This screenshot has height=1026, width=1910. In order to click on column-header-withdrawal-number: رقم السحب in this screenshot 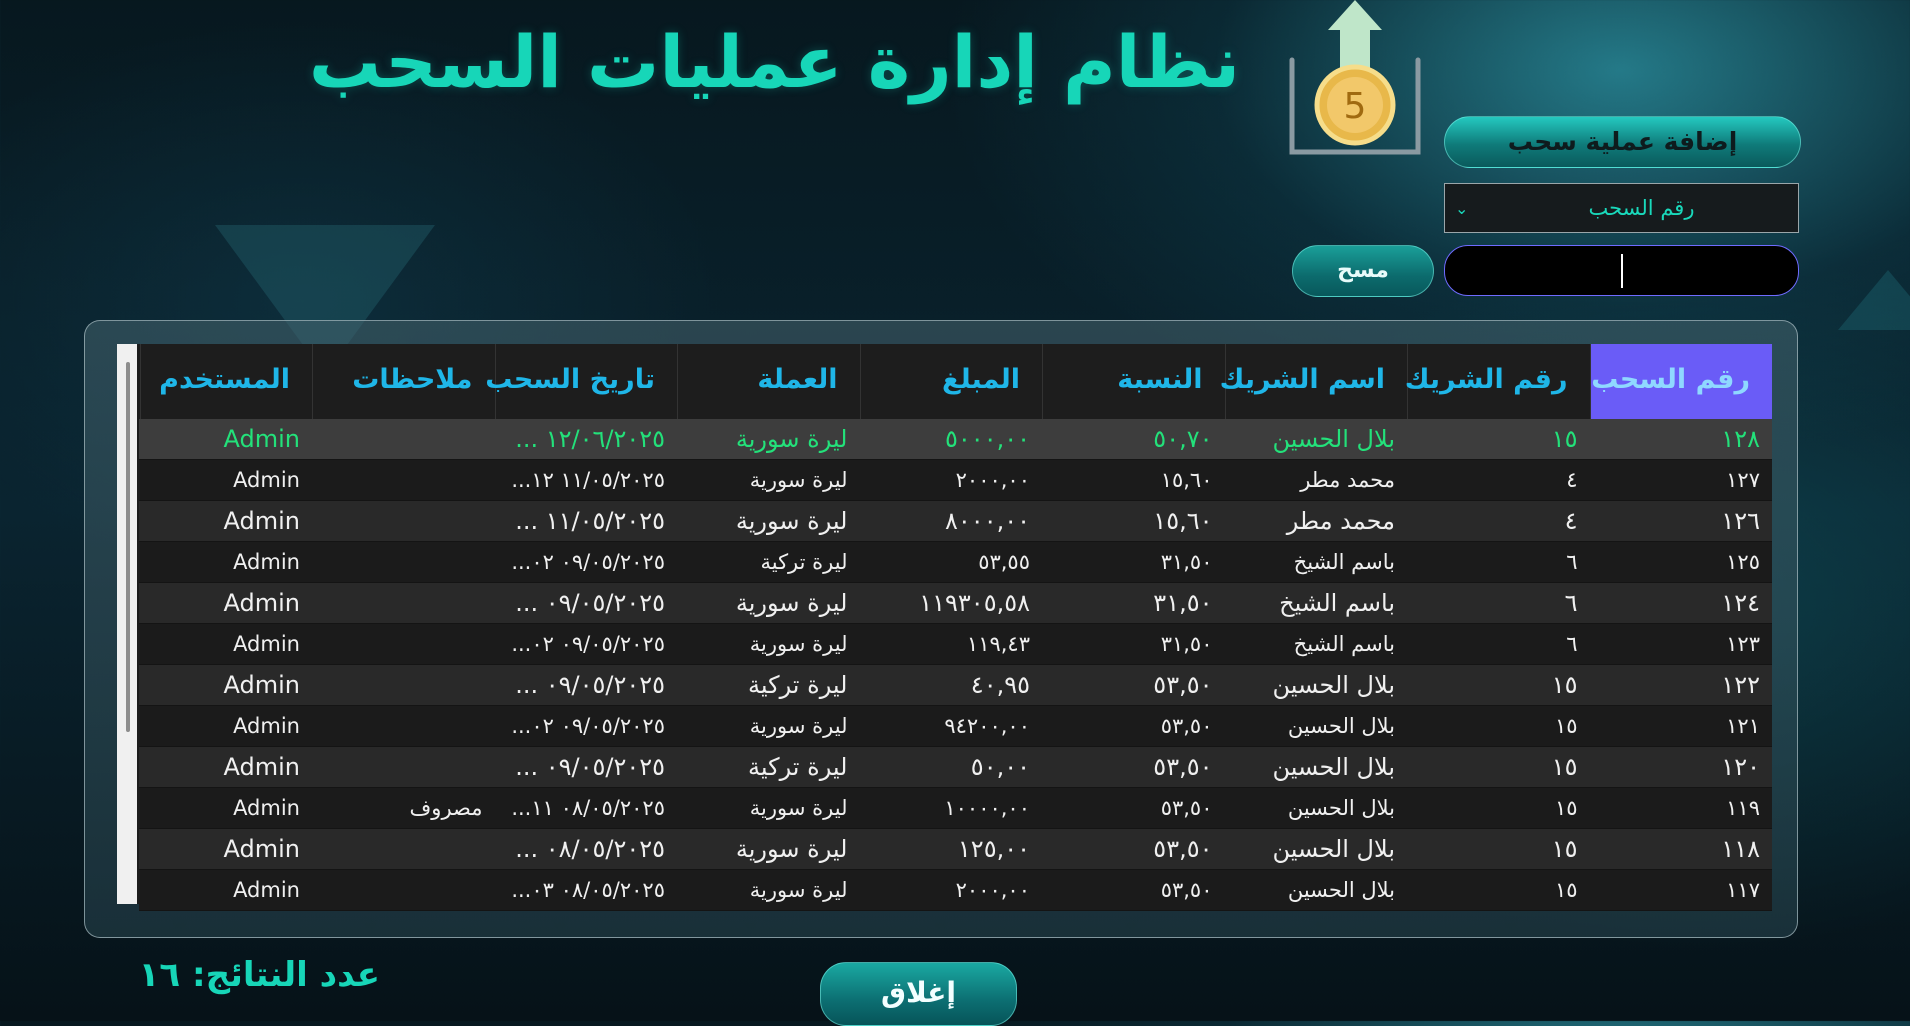, I will do `click(1680, 381)`.